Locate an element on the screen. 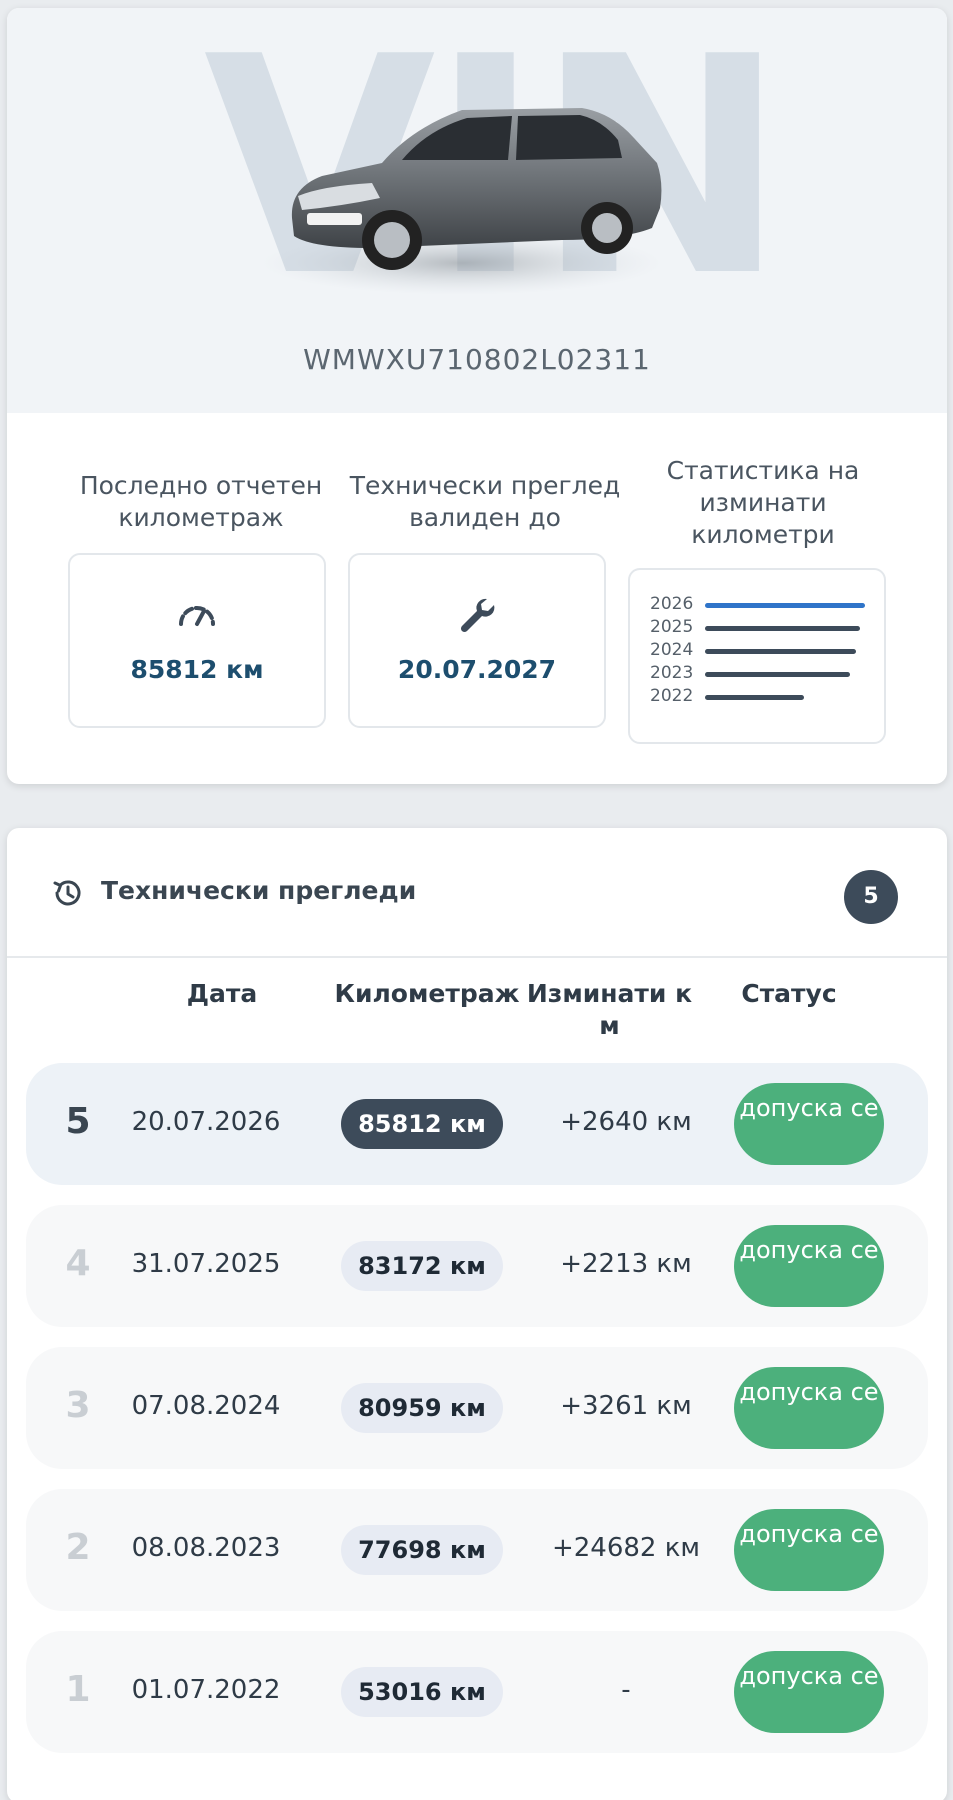  km-stats-chart: 2026 2025 2024 2023 2022 is located at coordinates (757, 656).